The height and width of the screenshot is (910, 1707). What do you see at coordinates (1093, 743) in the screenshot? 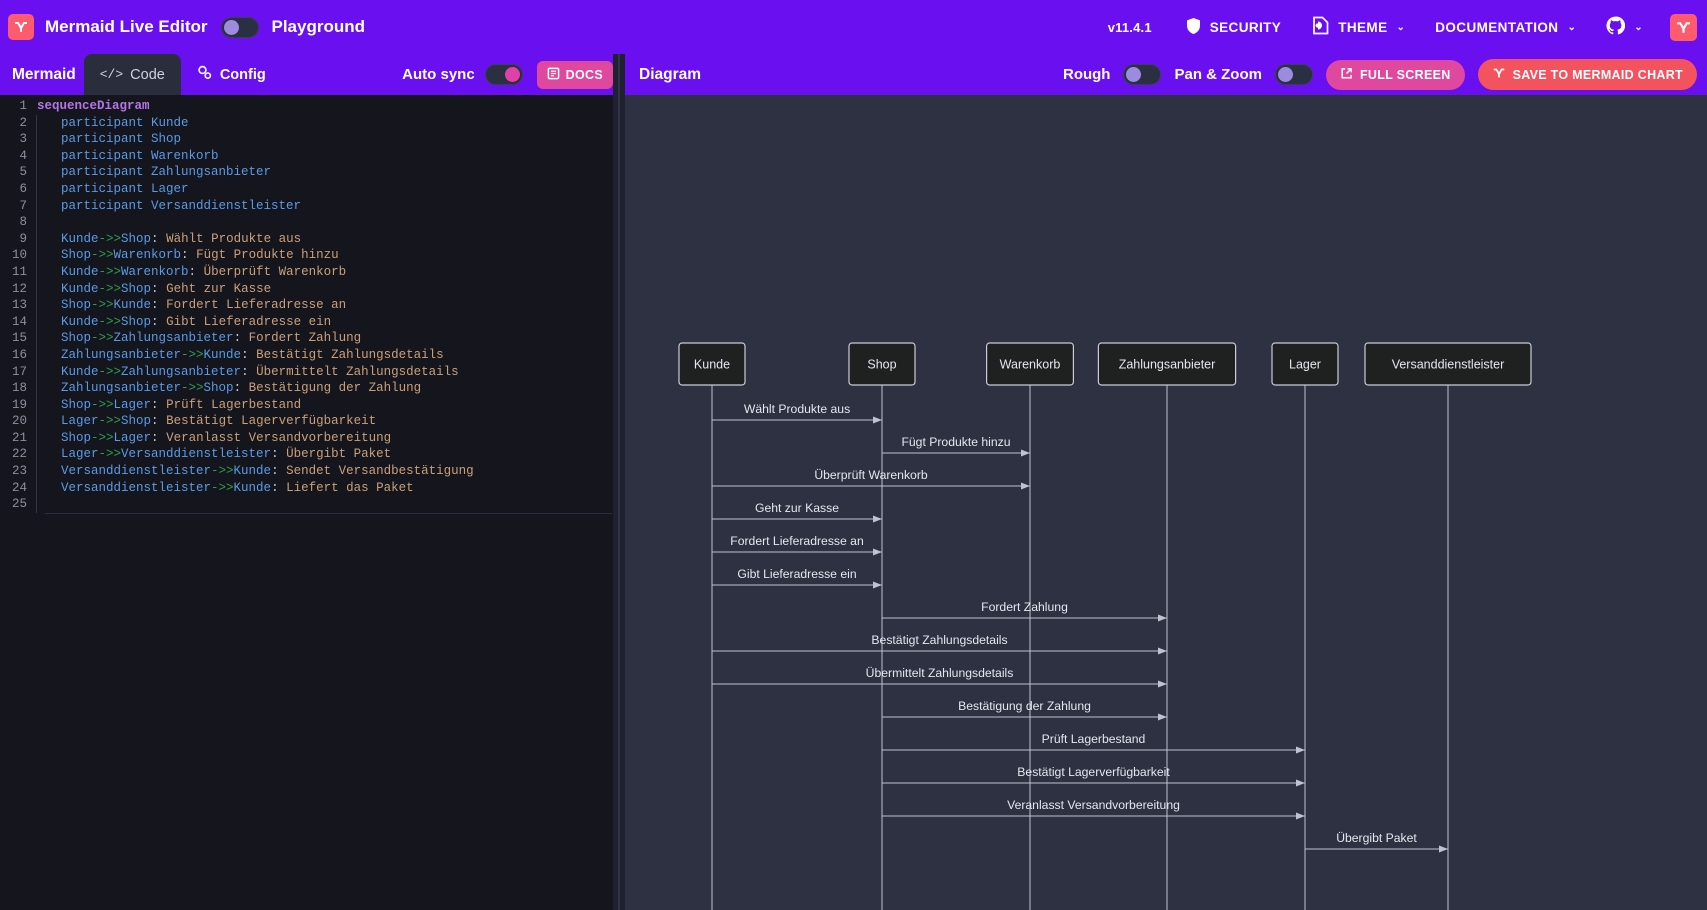
I see `sequence-message: Prüft Lagerbestand` at bounding box center [1093, 743].